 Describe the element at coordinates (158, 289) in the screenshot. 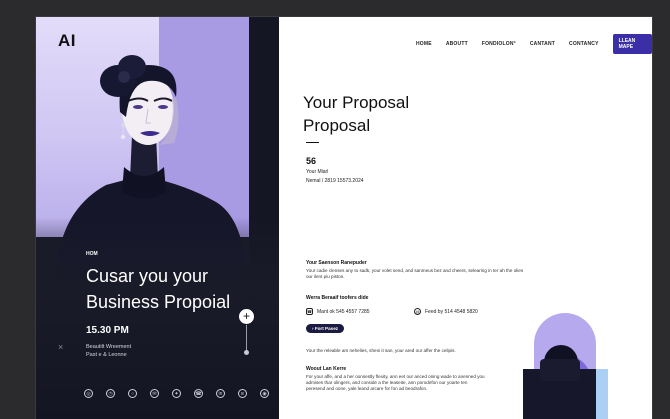

I see `hero-title: Cusar you your Business Propoial` at that location.